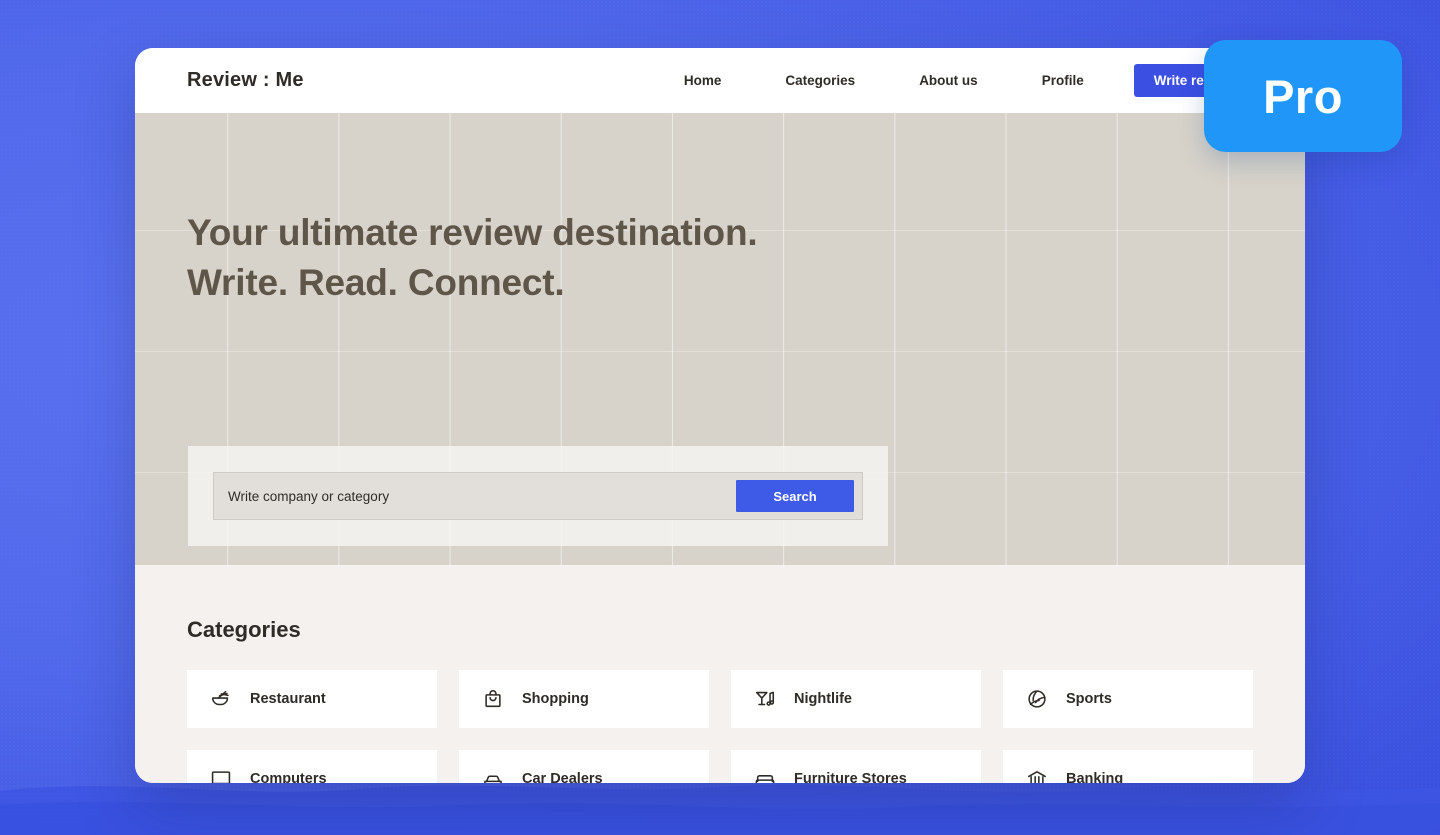 This screenshot has height=835, width=1440. Describe the element at coordinates (1095, 777) in the screenshot. I see `category-label: Banking` at that location.